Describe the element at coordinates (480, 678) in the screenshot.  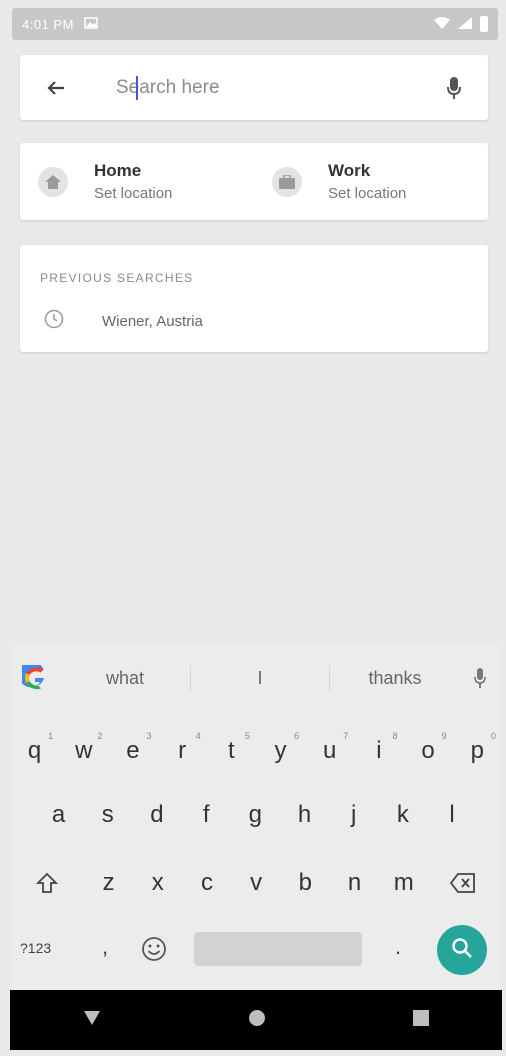
I see `keyboard-mic-icon` at that location.